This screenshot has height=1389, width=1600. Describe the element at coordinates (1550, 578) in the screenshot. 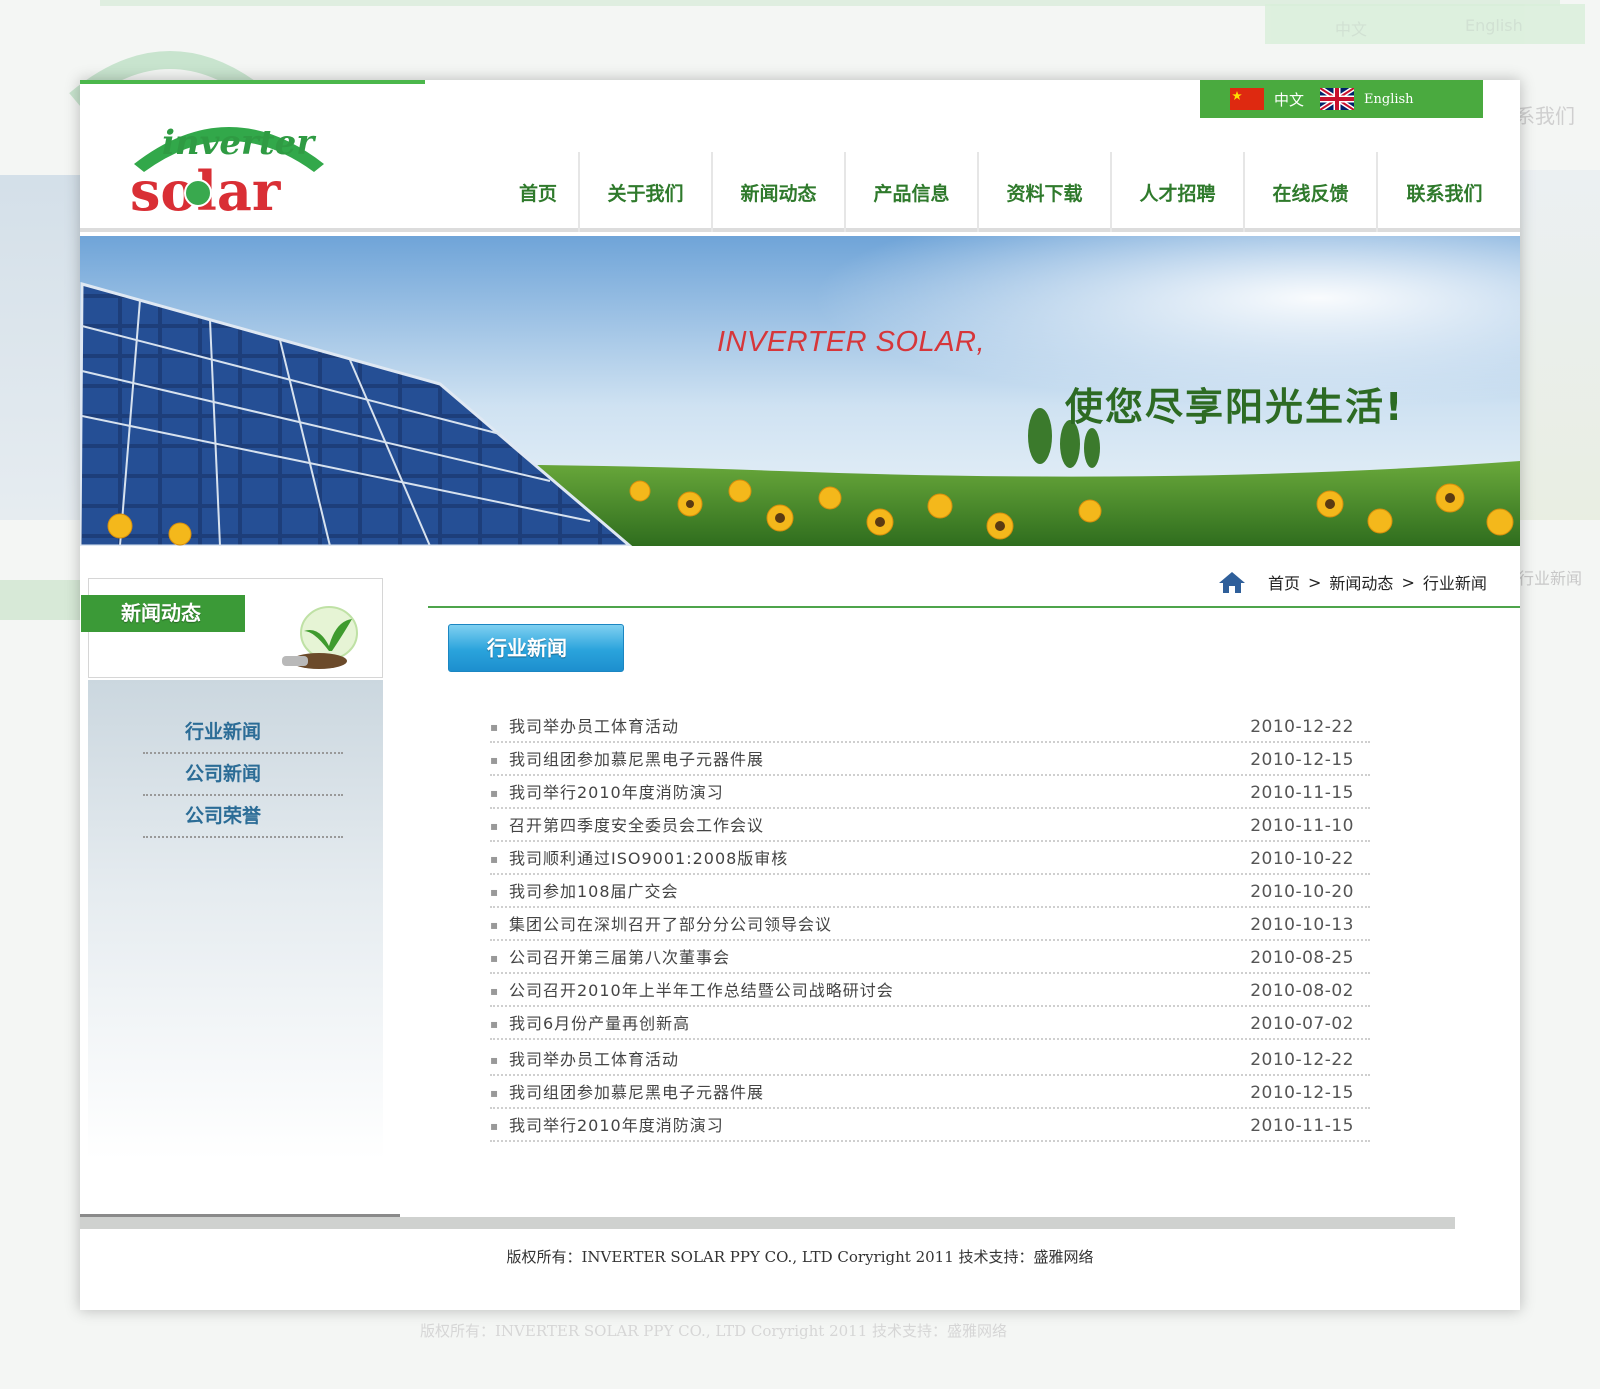

I see `background-ghost-breadcrumb: 行业新闻` at that location.